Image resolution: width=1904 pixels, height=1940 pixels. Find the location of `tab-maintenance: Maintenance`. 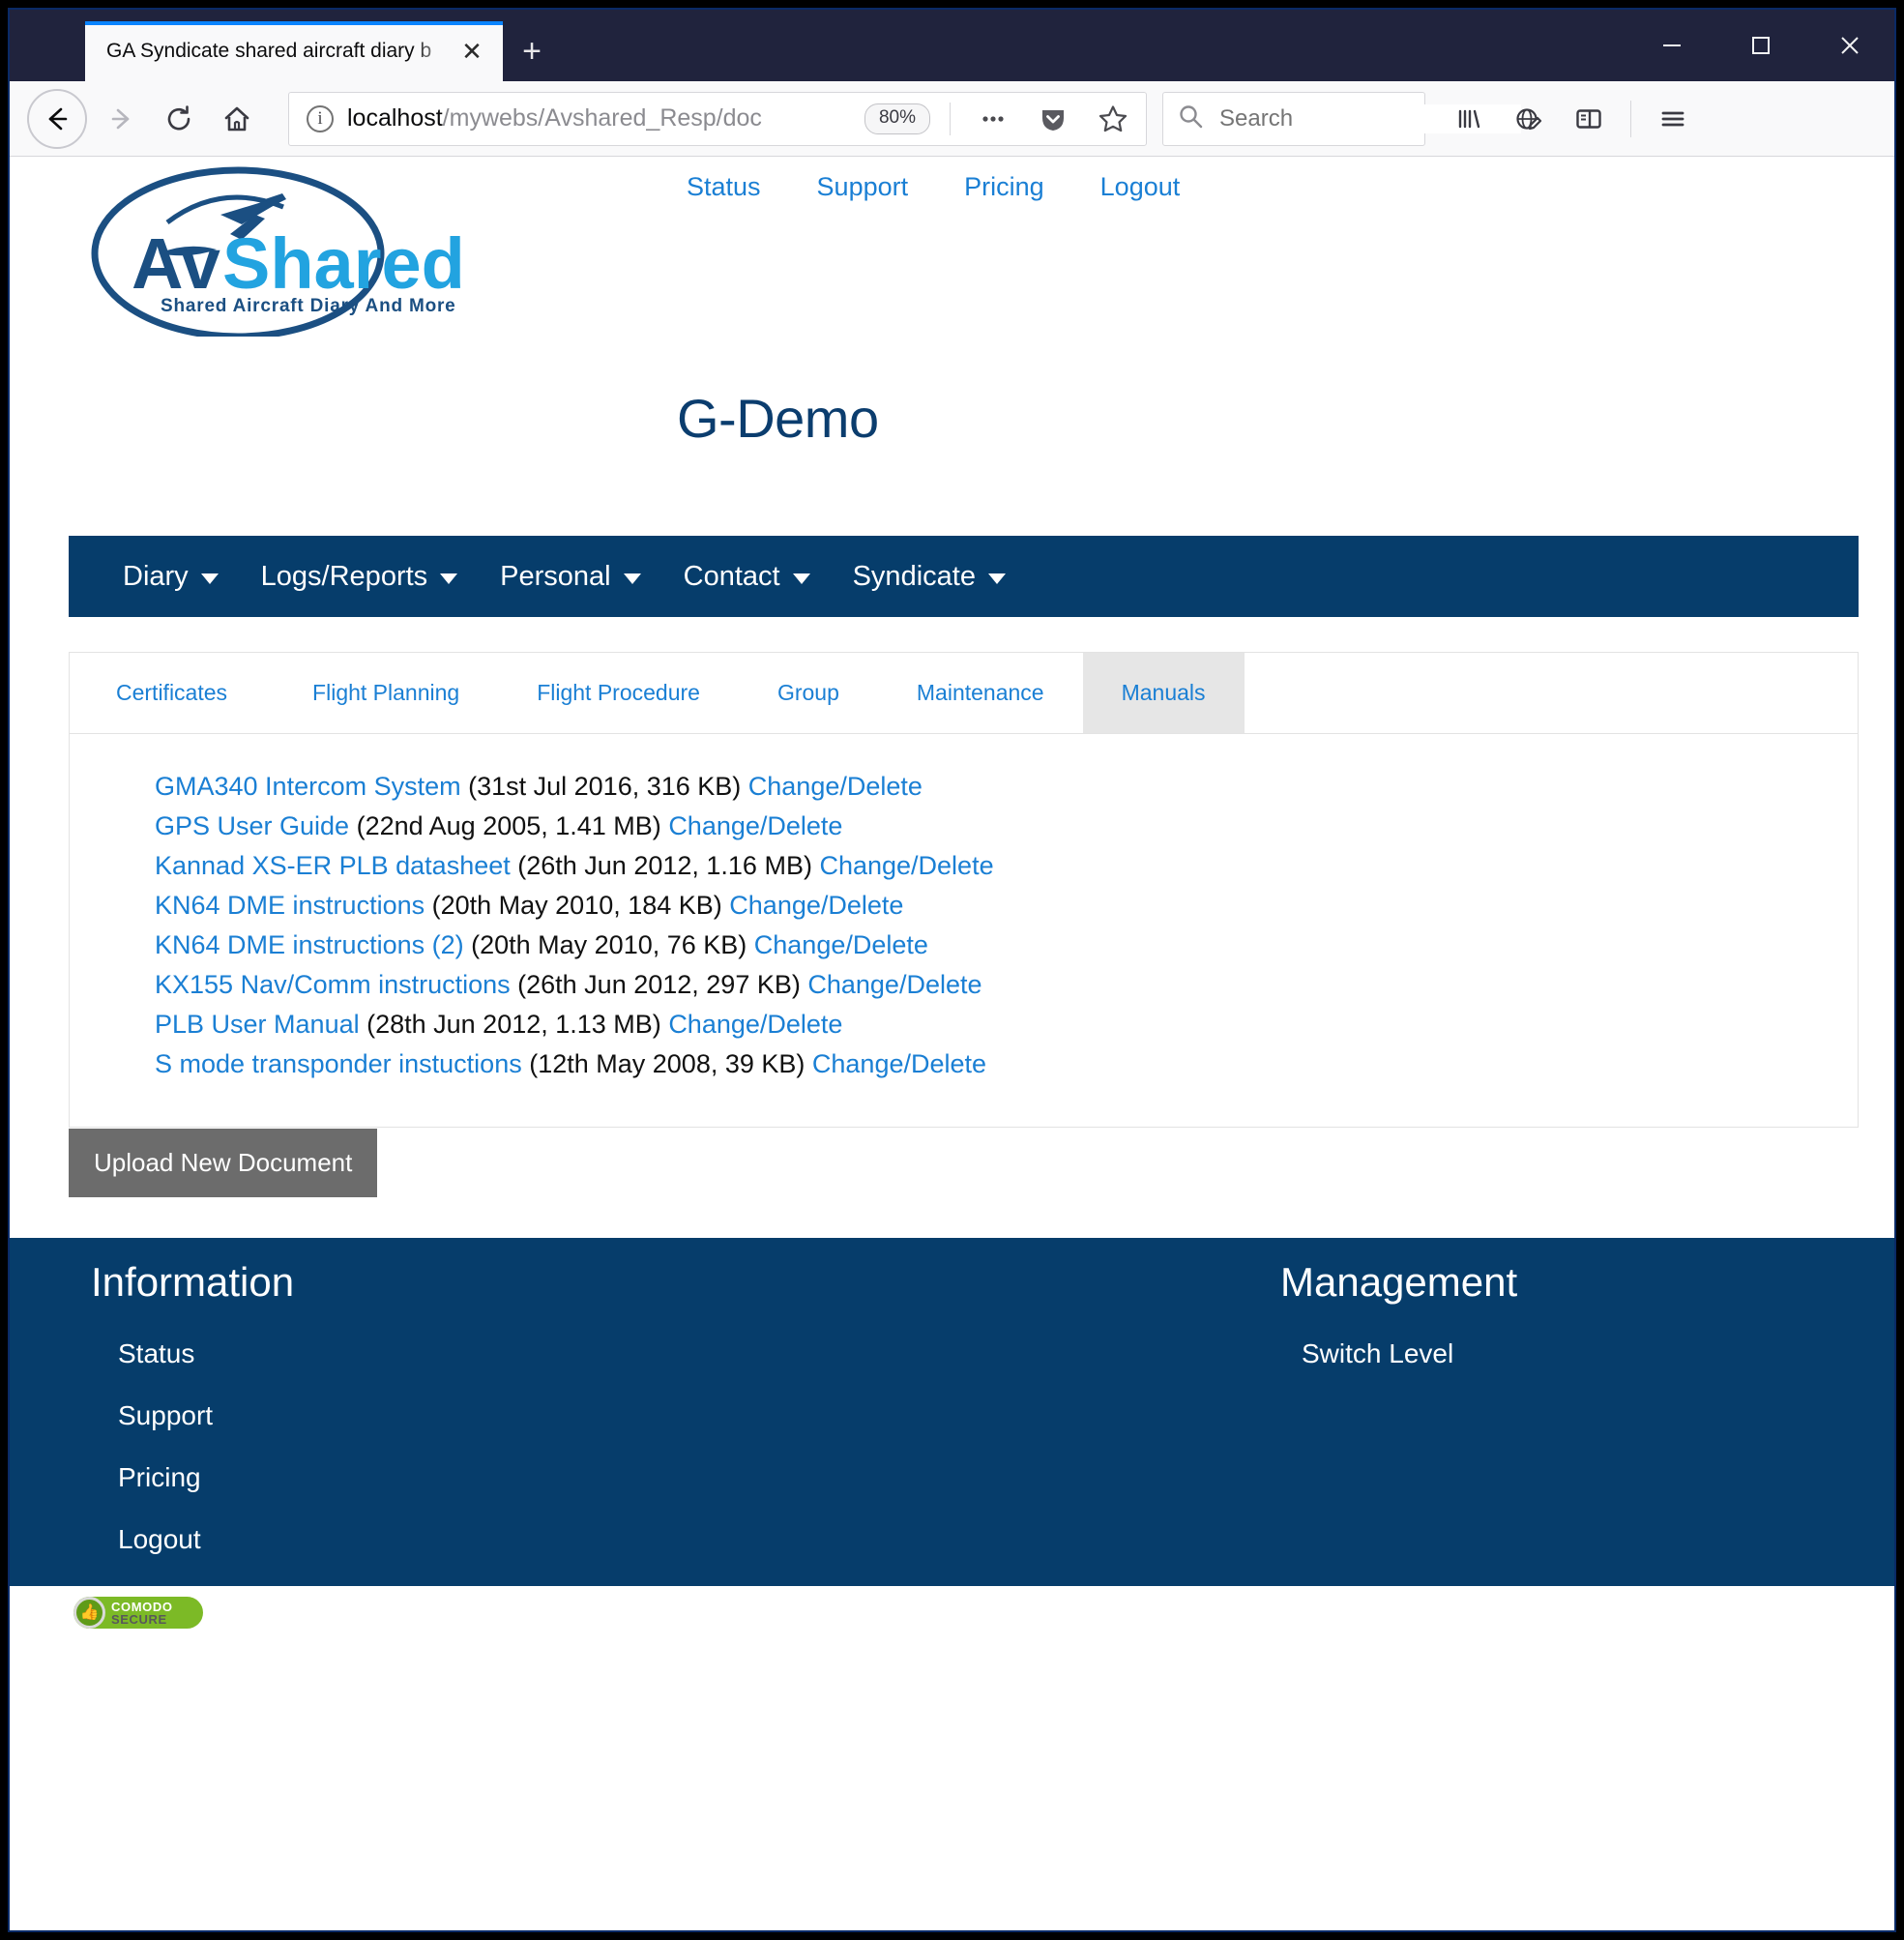

tab-maintenance: Maintenance is located at coordinates (981, 693).